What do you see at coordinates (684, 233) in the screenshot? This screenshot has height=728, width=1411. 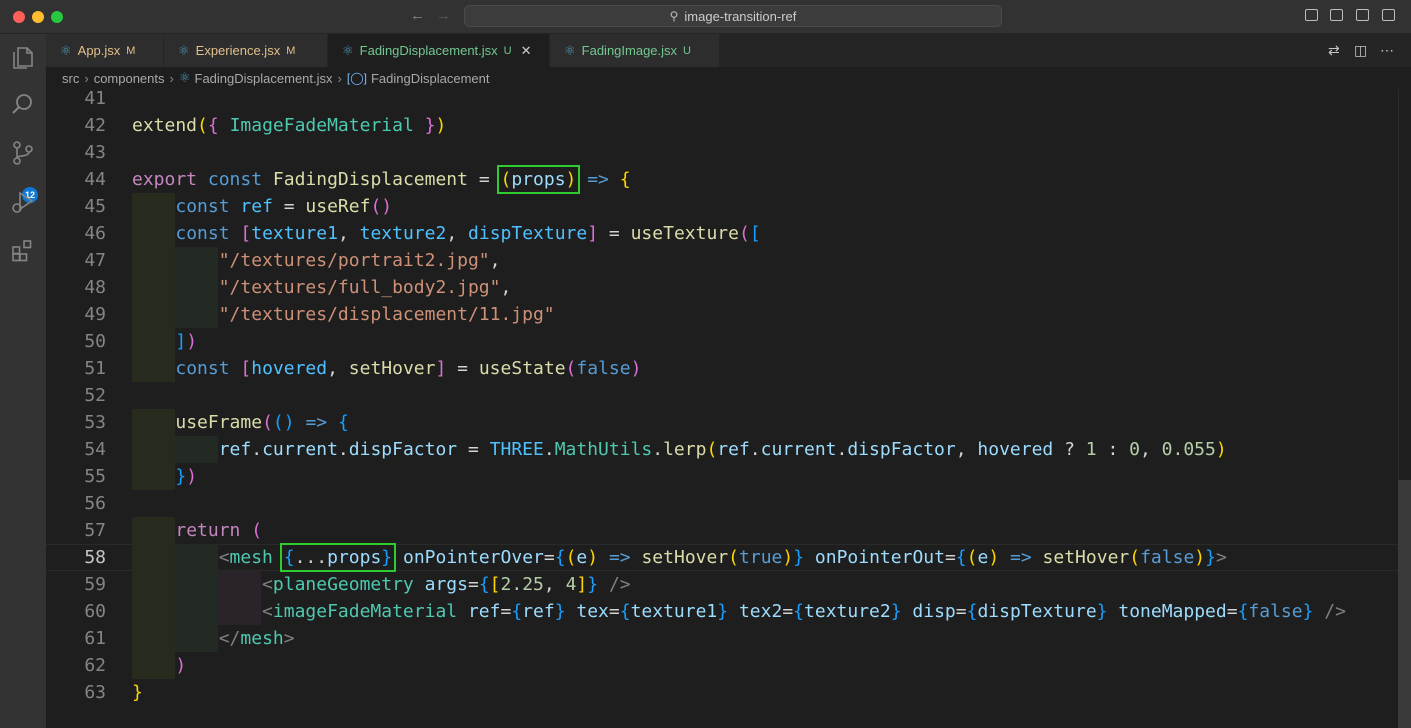 I see `code-token: useTexture` at bounding box center [684, 233].